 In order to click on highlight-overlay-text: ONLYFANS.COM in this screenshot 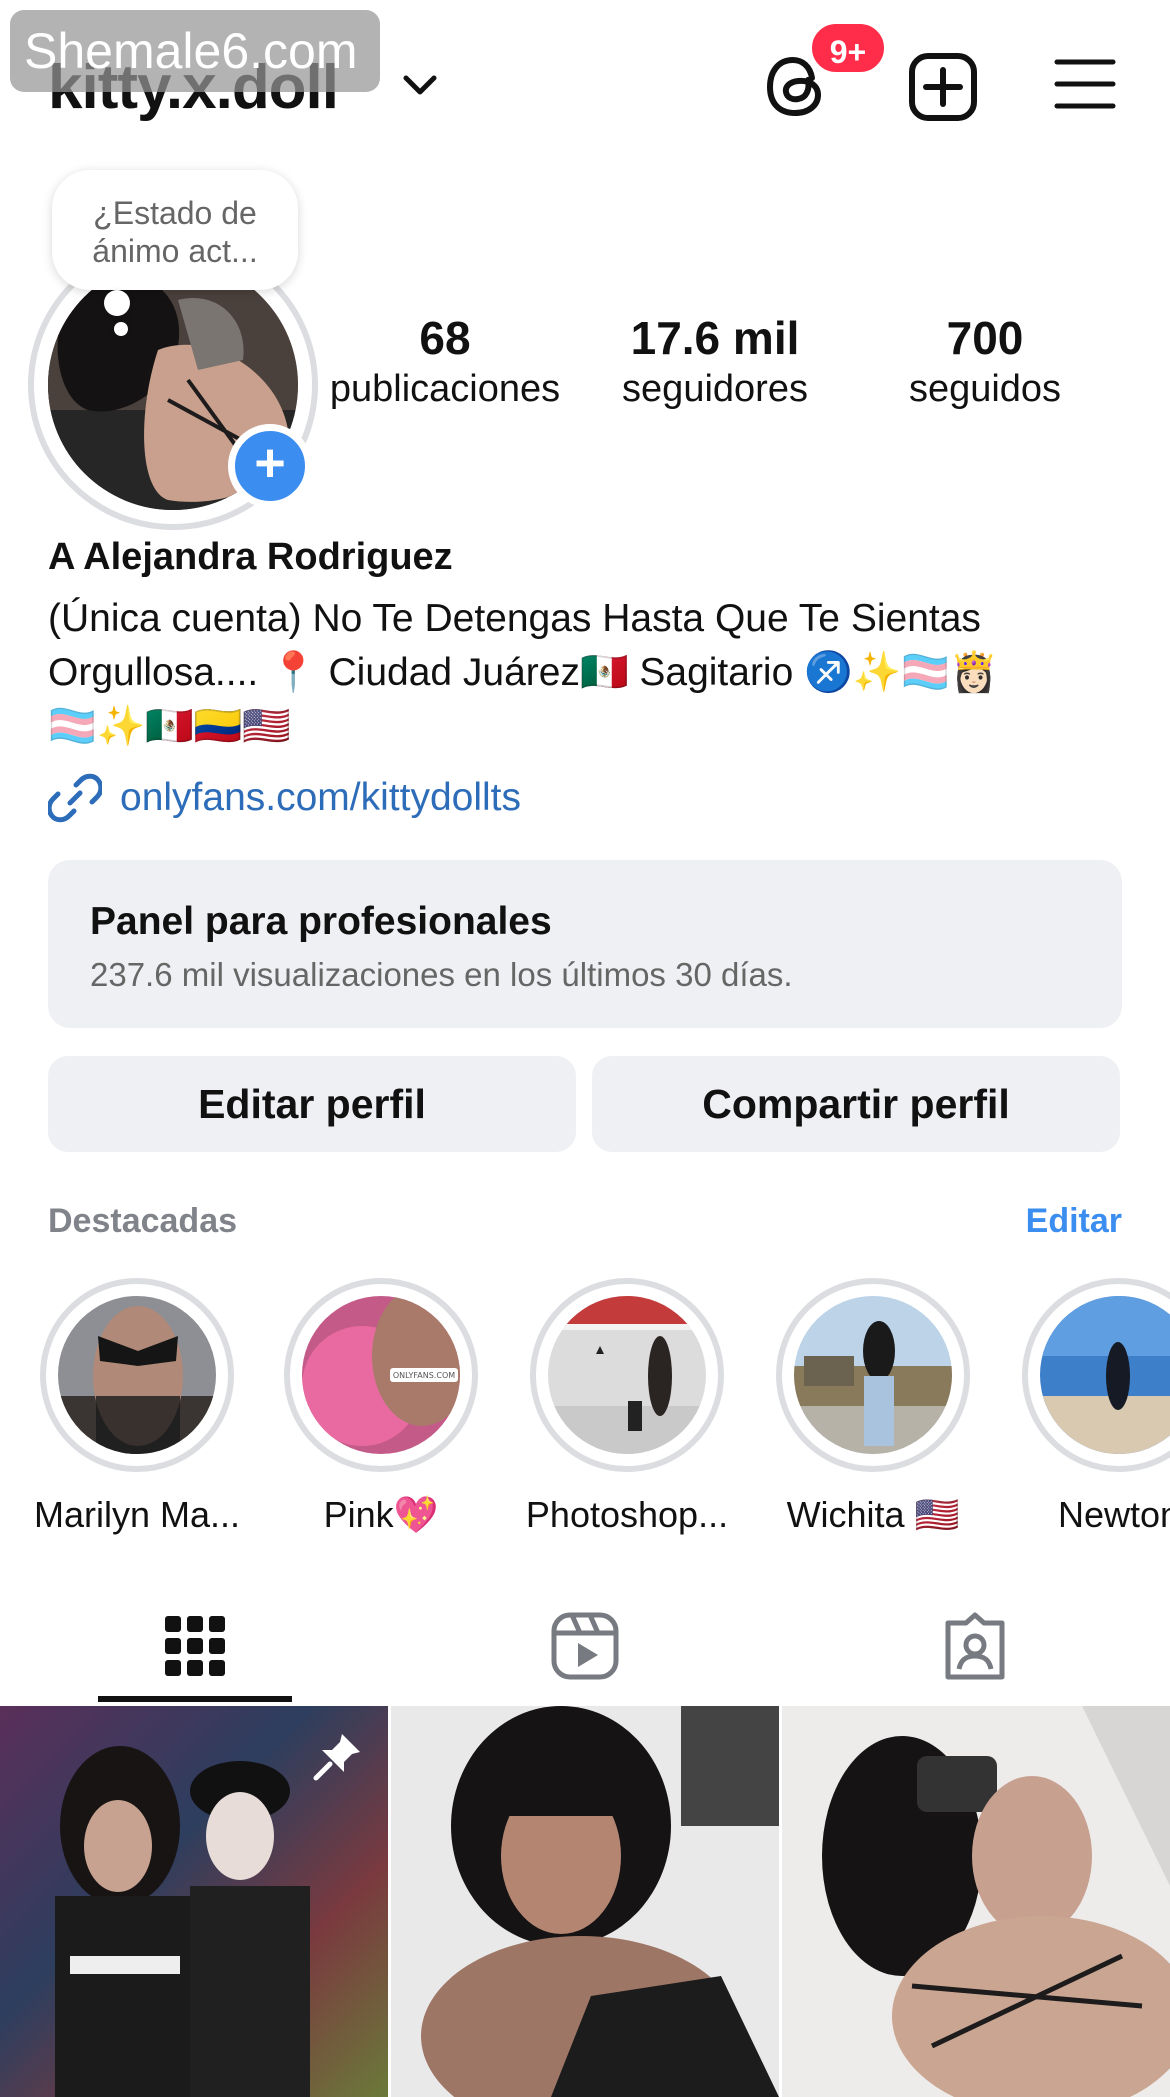, I will do `click(424, 1375)`.